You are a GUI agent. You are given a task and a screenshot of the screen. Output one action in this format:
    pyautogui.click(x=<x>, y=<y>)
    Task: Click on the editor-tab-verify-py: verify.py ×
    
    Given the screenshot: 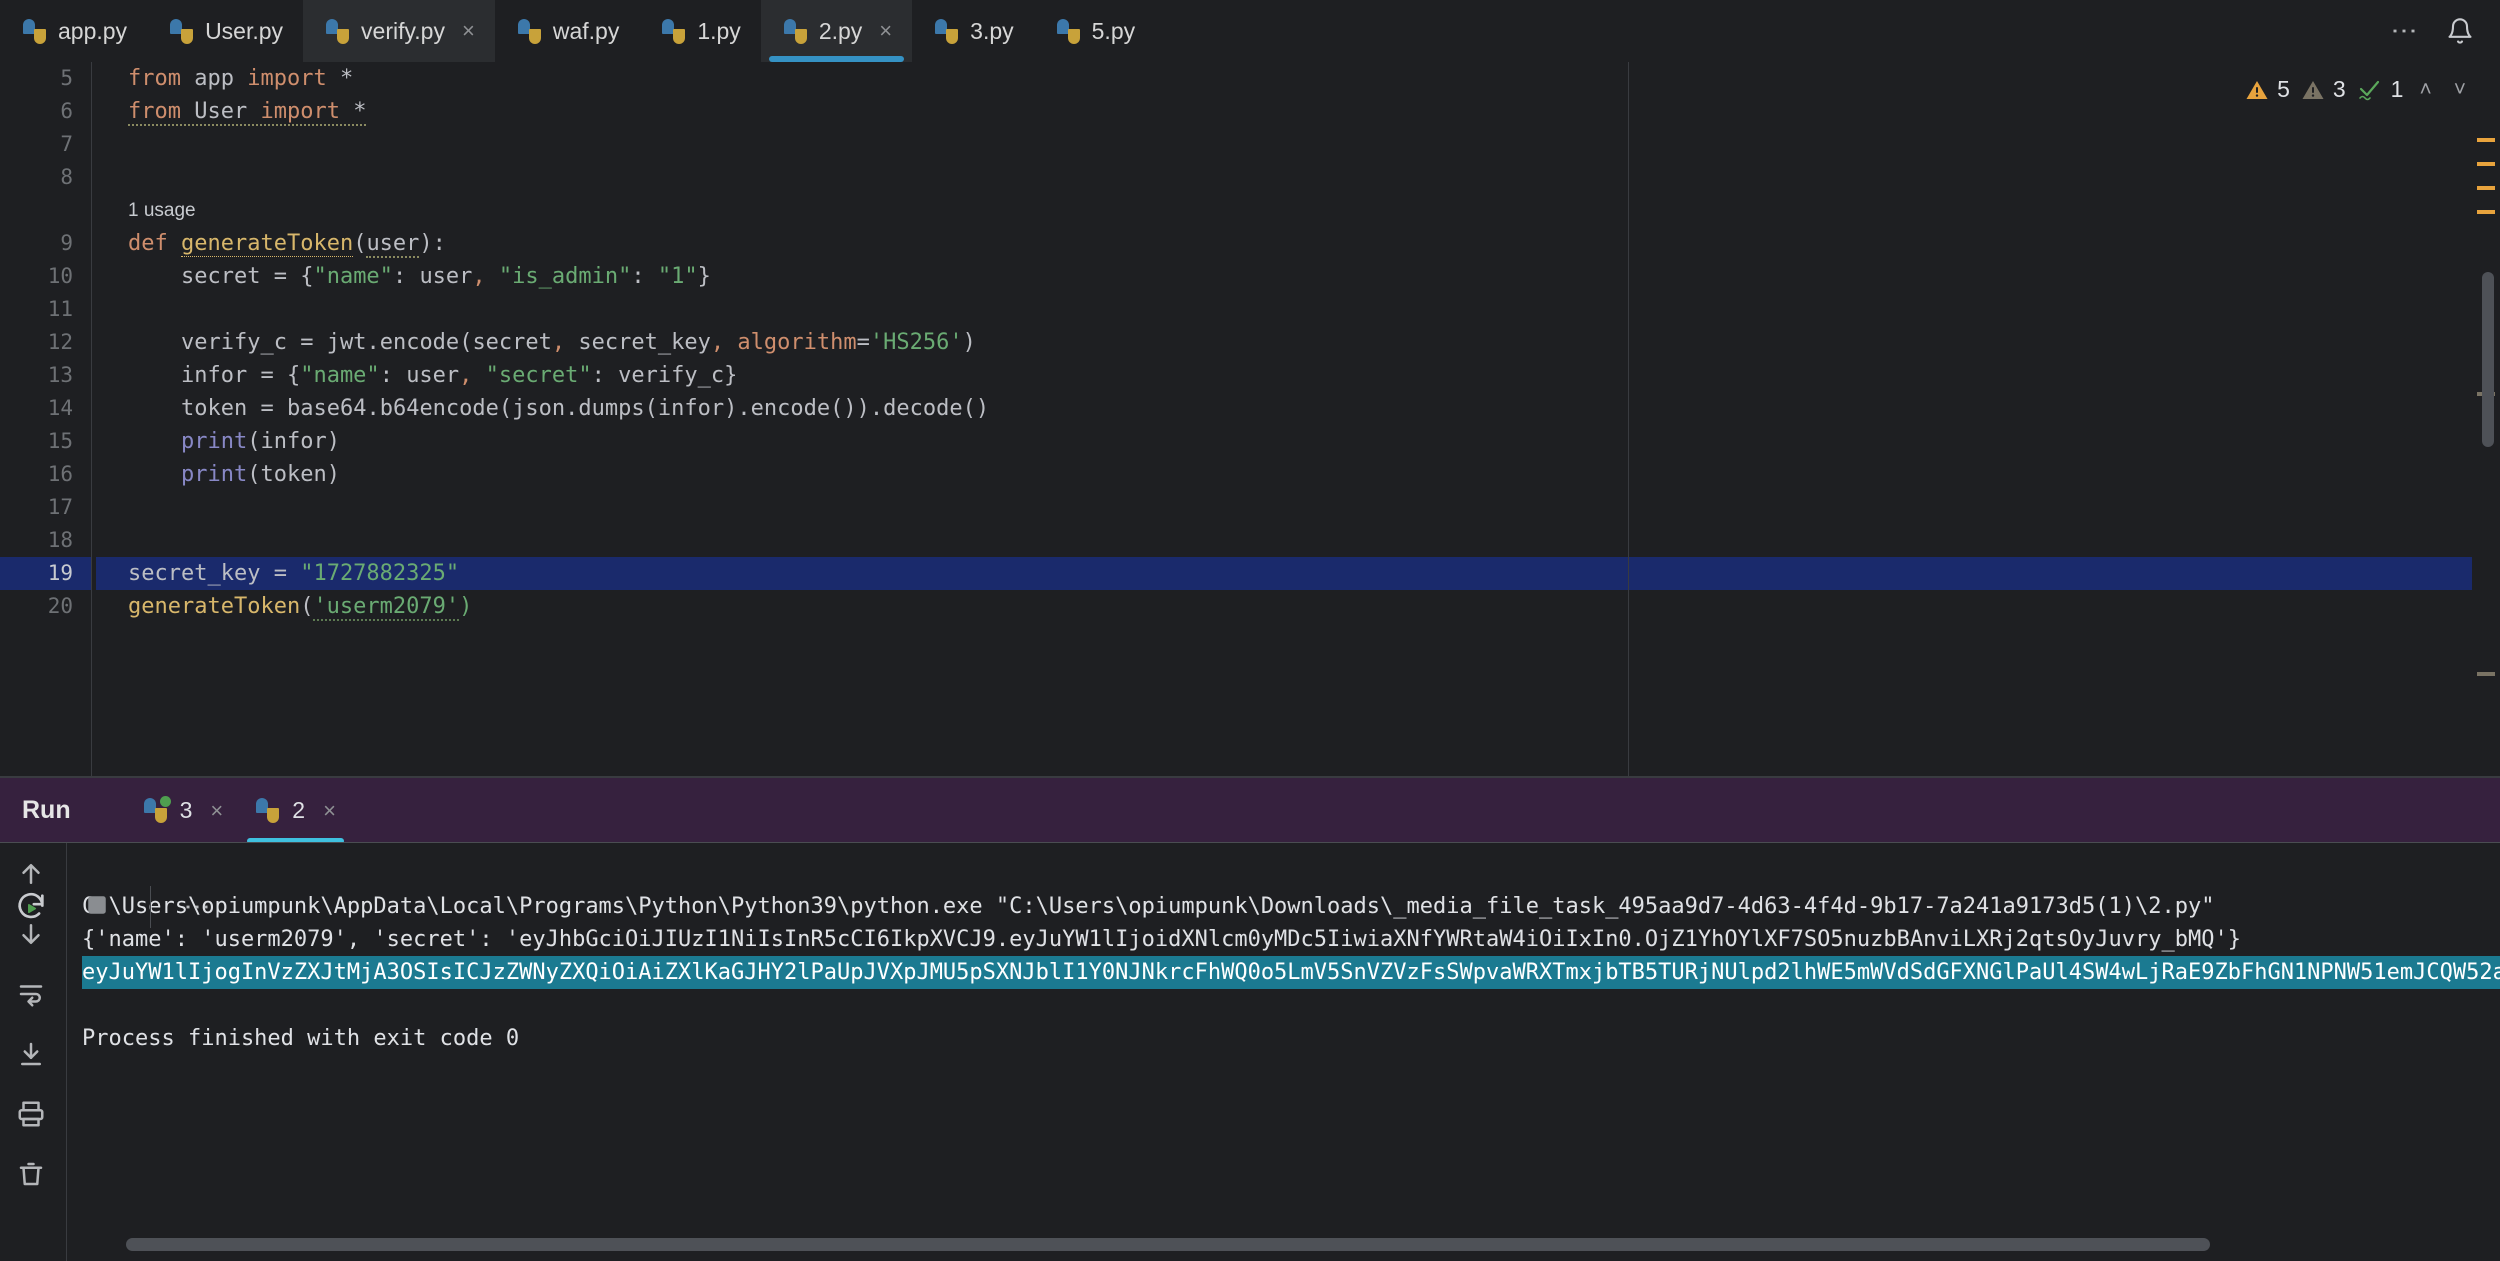 What is the action you would take?
    pyautogui.click(x=399, y=31)
    